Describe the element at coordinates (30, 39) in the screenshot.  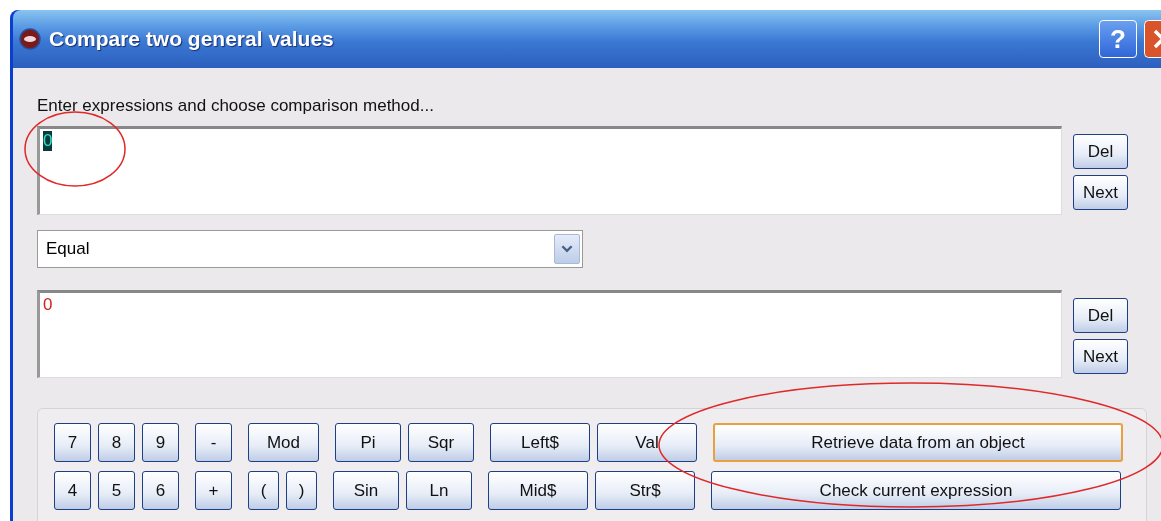
I see `app-logo-icon` at that location.